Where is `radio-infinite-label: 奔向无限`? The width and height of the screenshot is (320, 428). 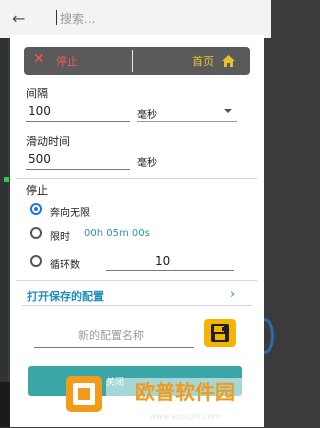 radio-infinite-label: 奔向无限 is located at coordinates (70, 211).